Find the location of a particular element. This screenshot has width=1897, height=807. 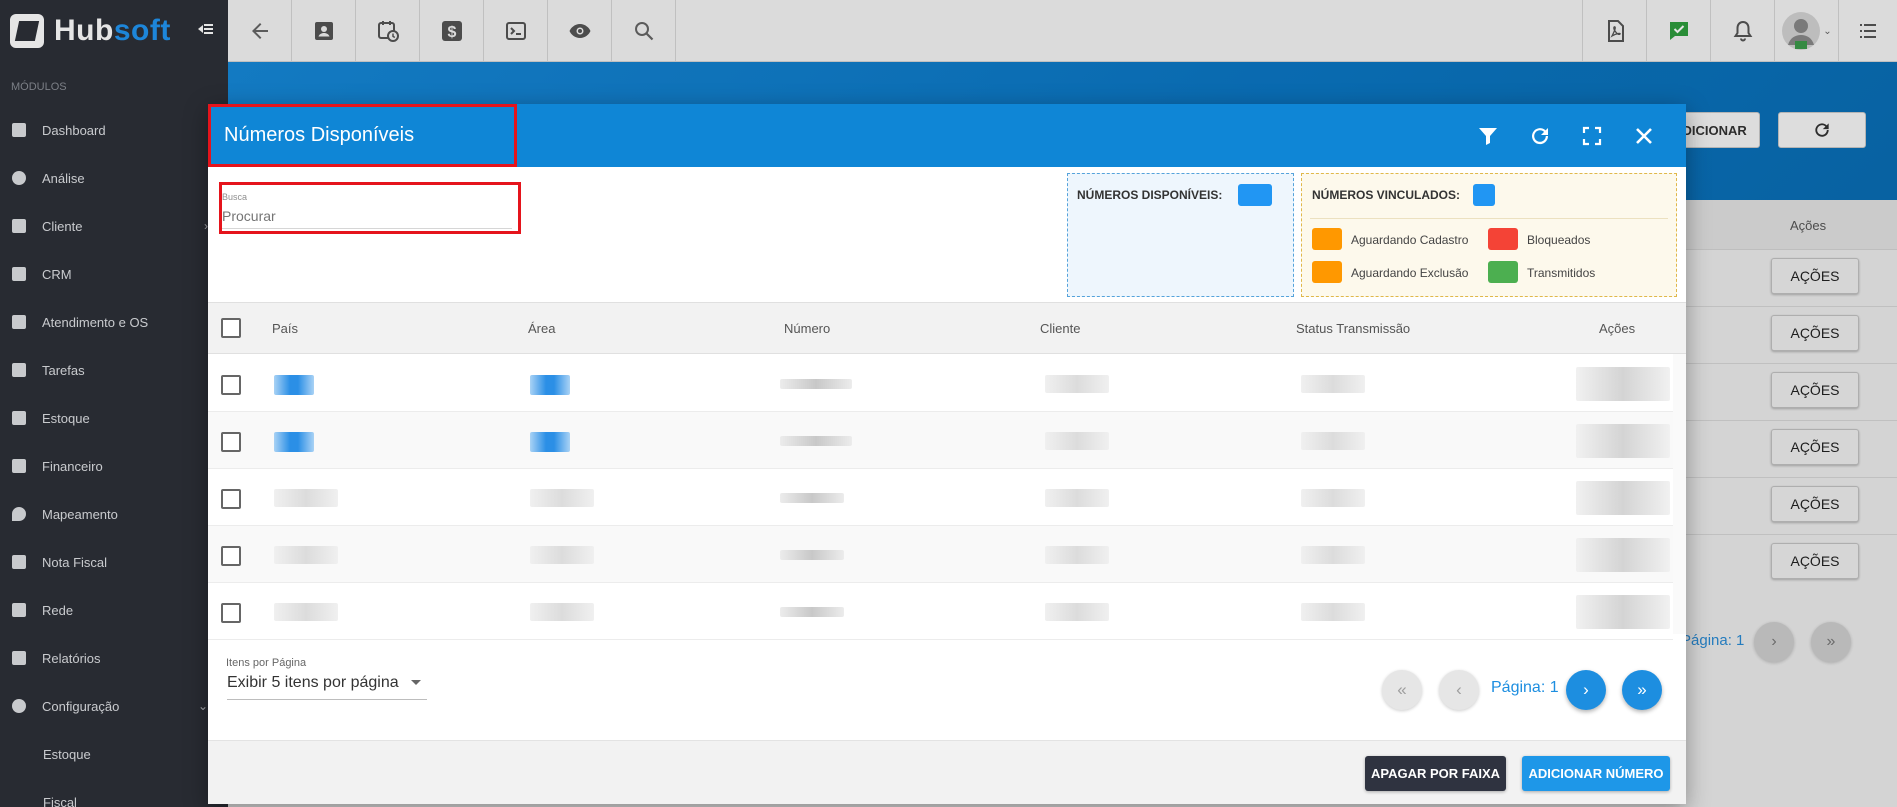

items-per-page-label: Itens por Página is located at coordinates (266, 663).